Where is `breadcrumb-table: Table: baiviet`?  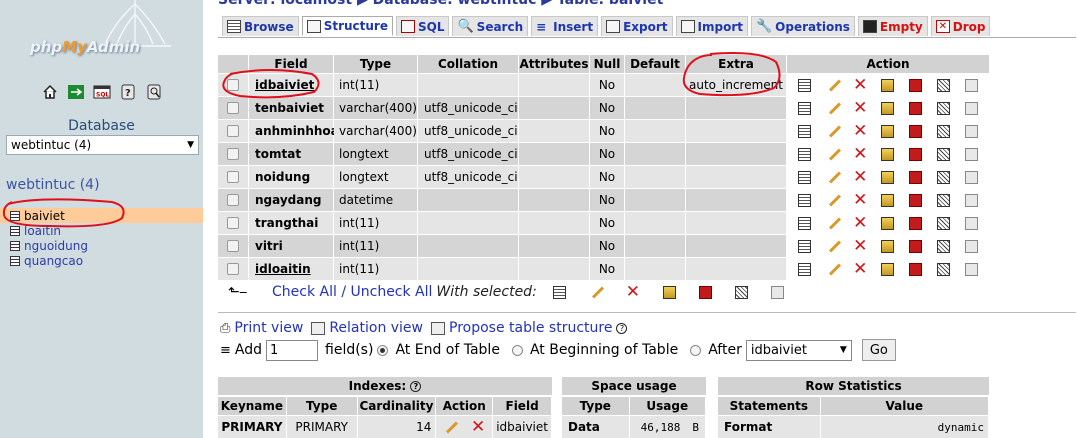
breadcrumb-table: Table: baiviet is located at coordinates (610, 4).